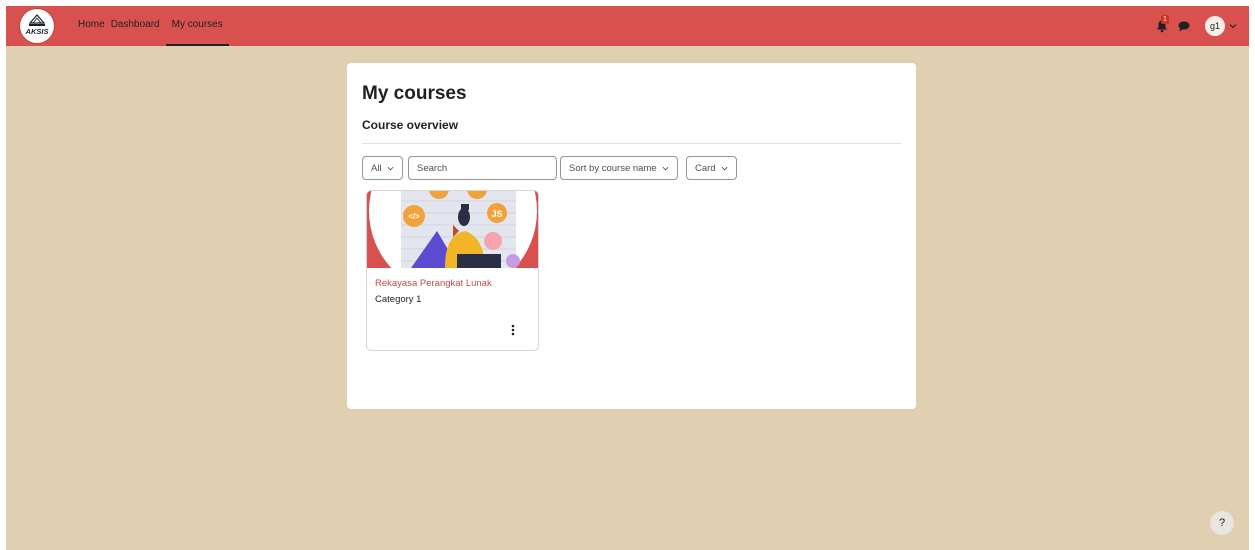 Image resolution: width=1255 pixels, height=550 pixels. I want to click on sort-dropdown: Sort by course name, so click(619, 168).